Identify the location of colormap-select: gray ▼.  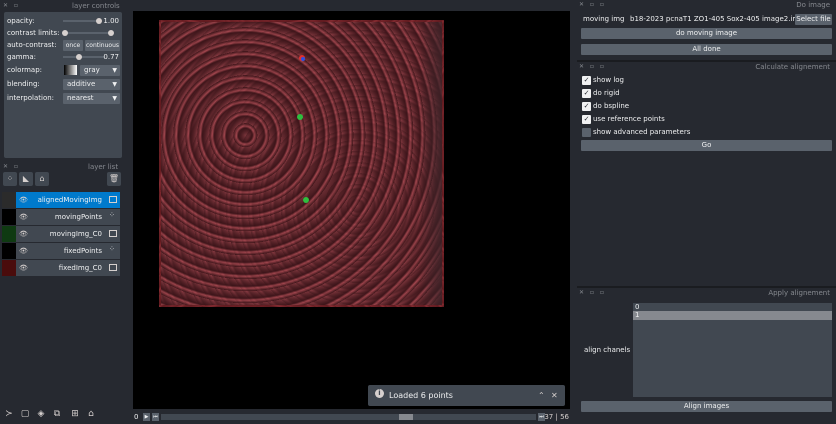
(100, 70).